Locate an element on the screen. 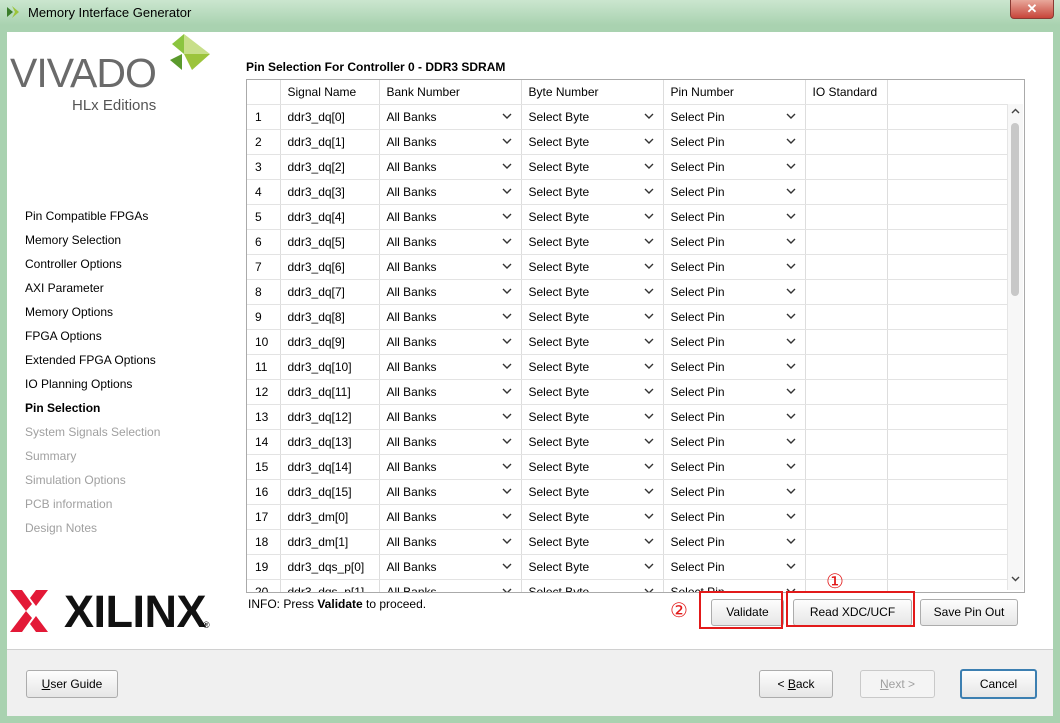  nav-step: Memory Selection is located at coordinates (92, 244).